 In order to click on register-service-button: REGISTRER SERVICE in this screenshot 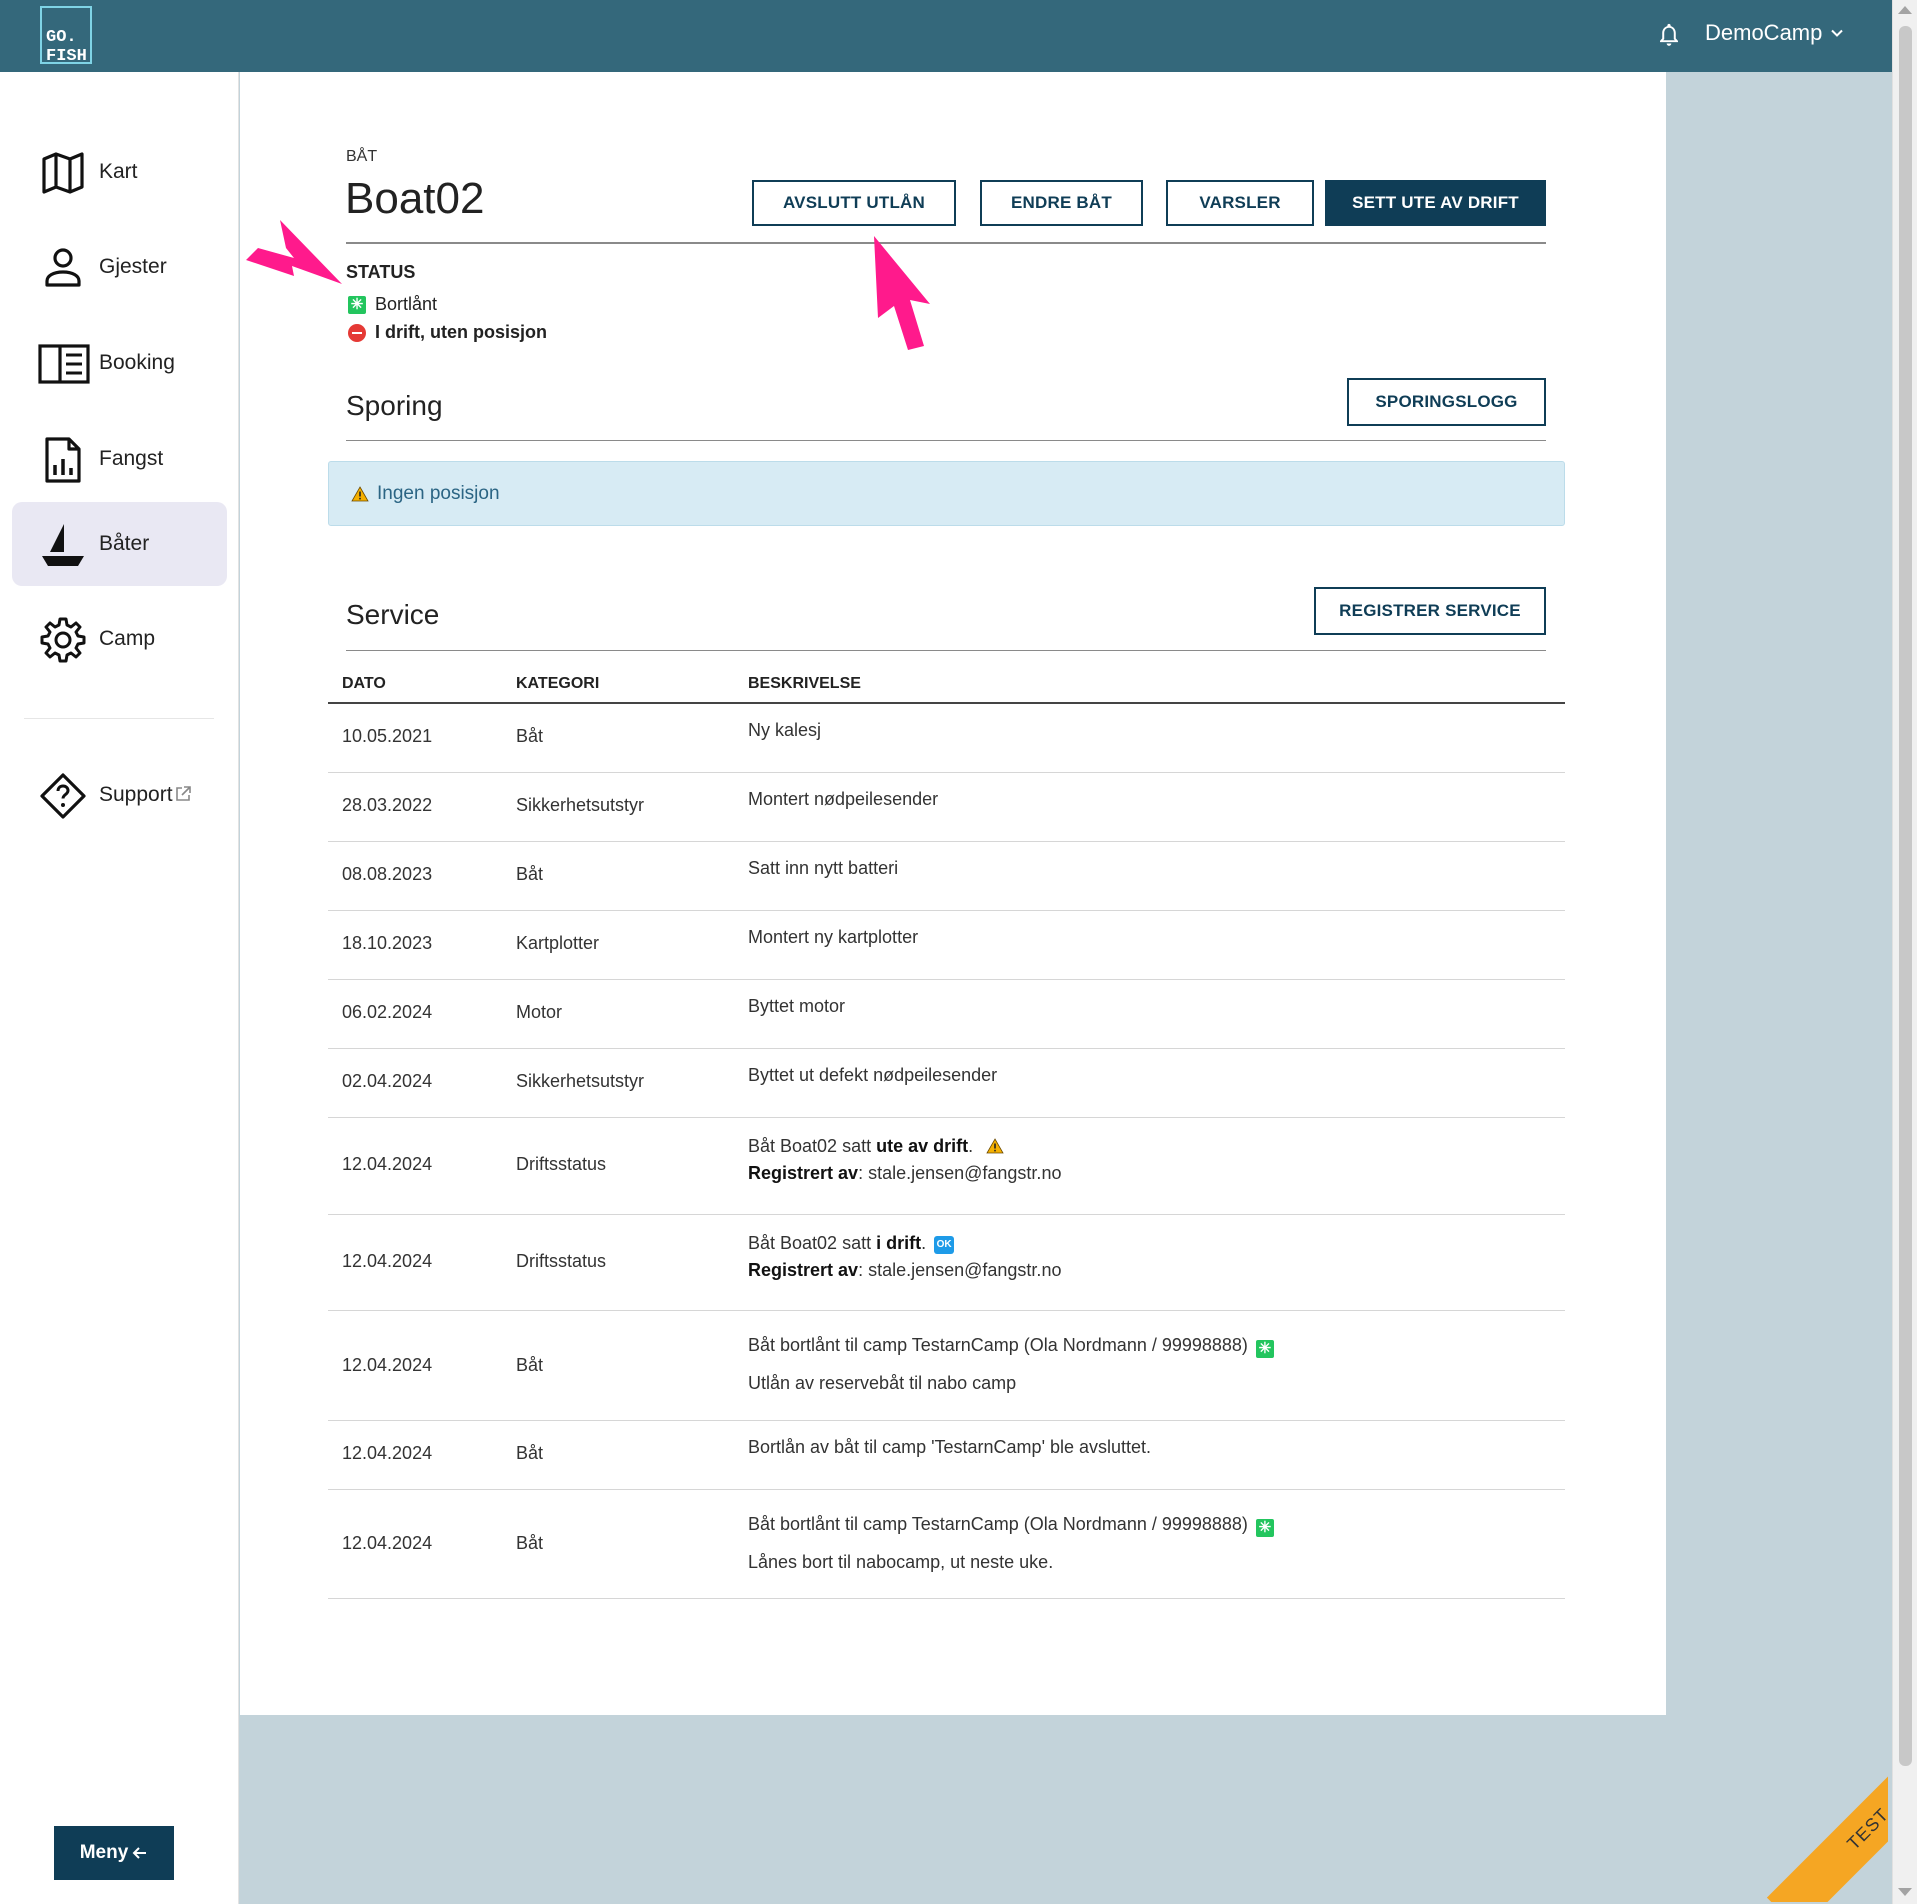, I will do `click(1430, 611)`.